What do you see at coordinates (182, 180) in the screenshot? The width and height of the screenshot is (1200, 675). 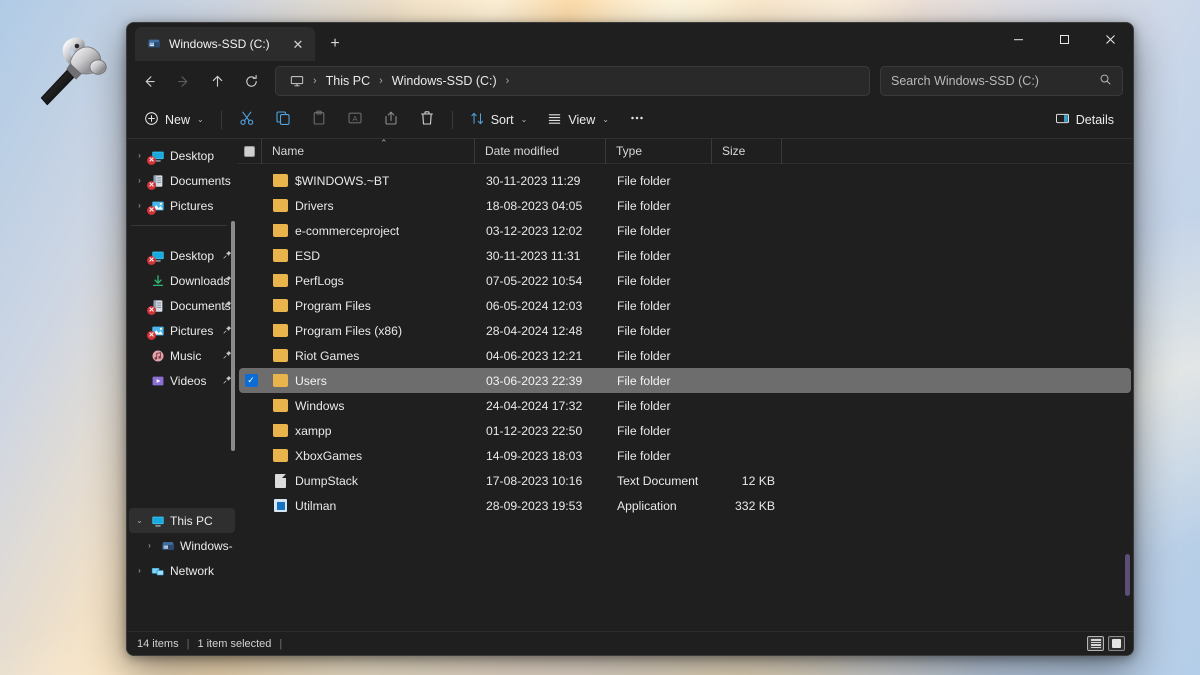 I see `sidebar-item-documents-cloud: › ✕ Documents` at bounding box center [182, 180].